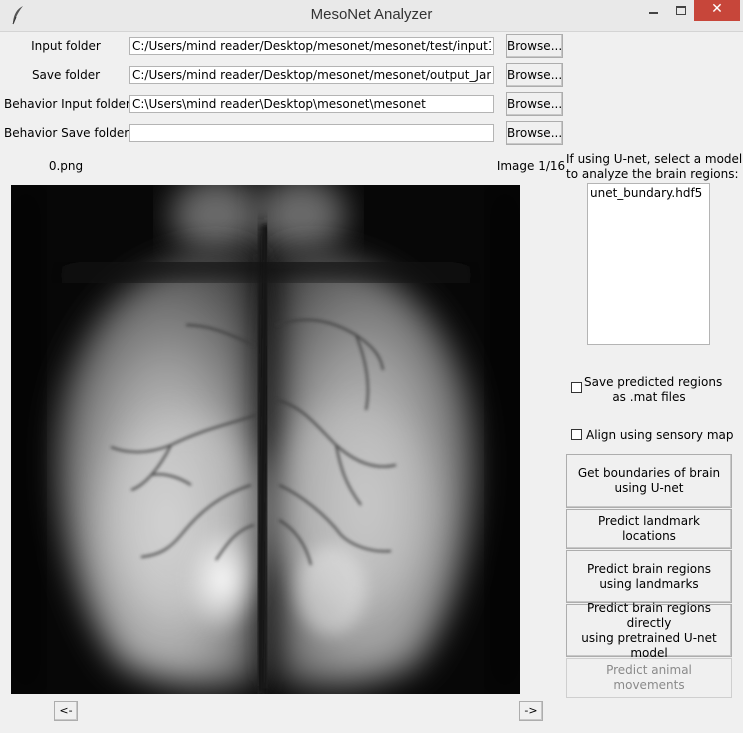 This screenshot has width=743, height=733. I want to click on predict-regions-line1: Predict brain regions, so click(648, 568).